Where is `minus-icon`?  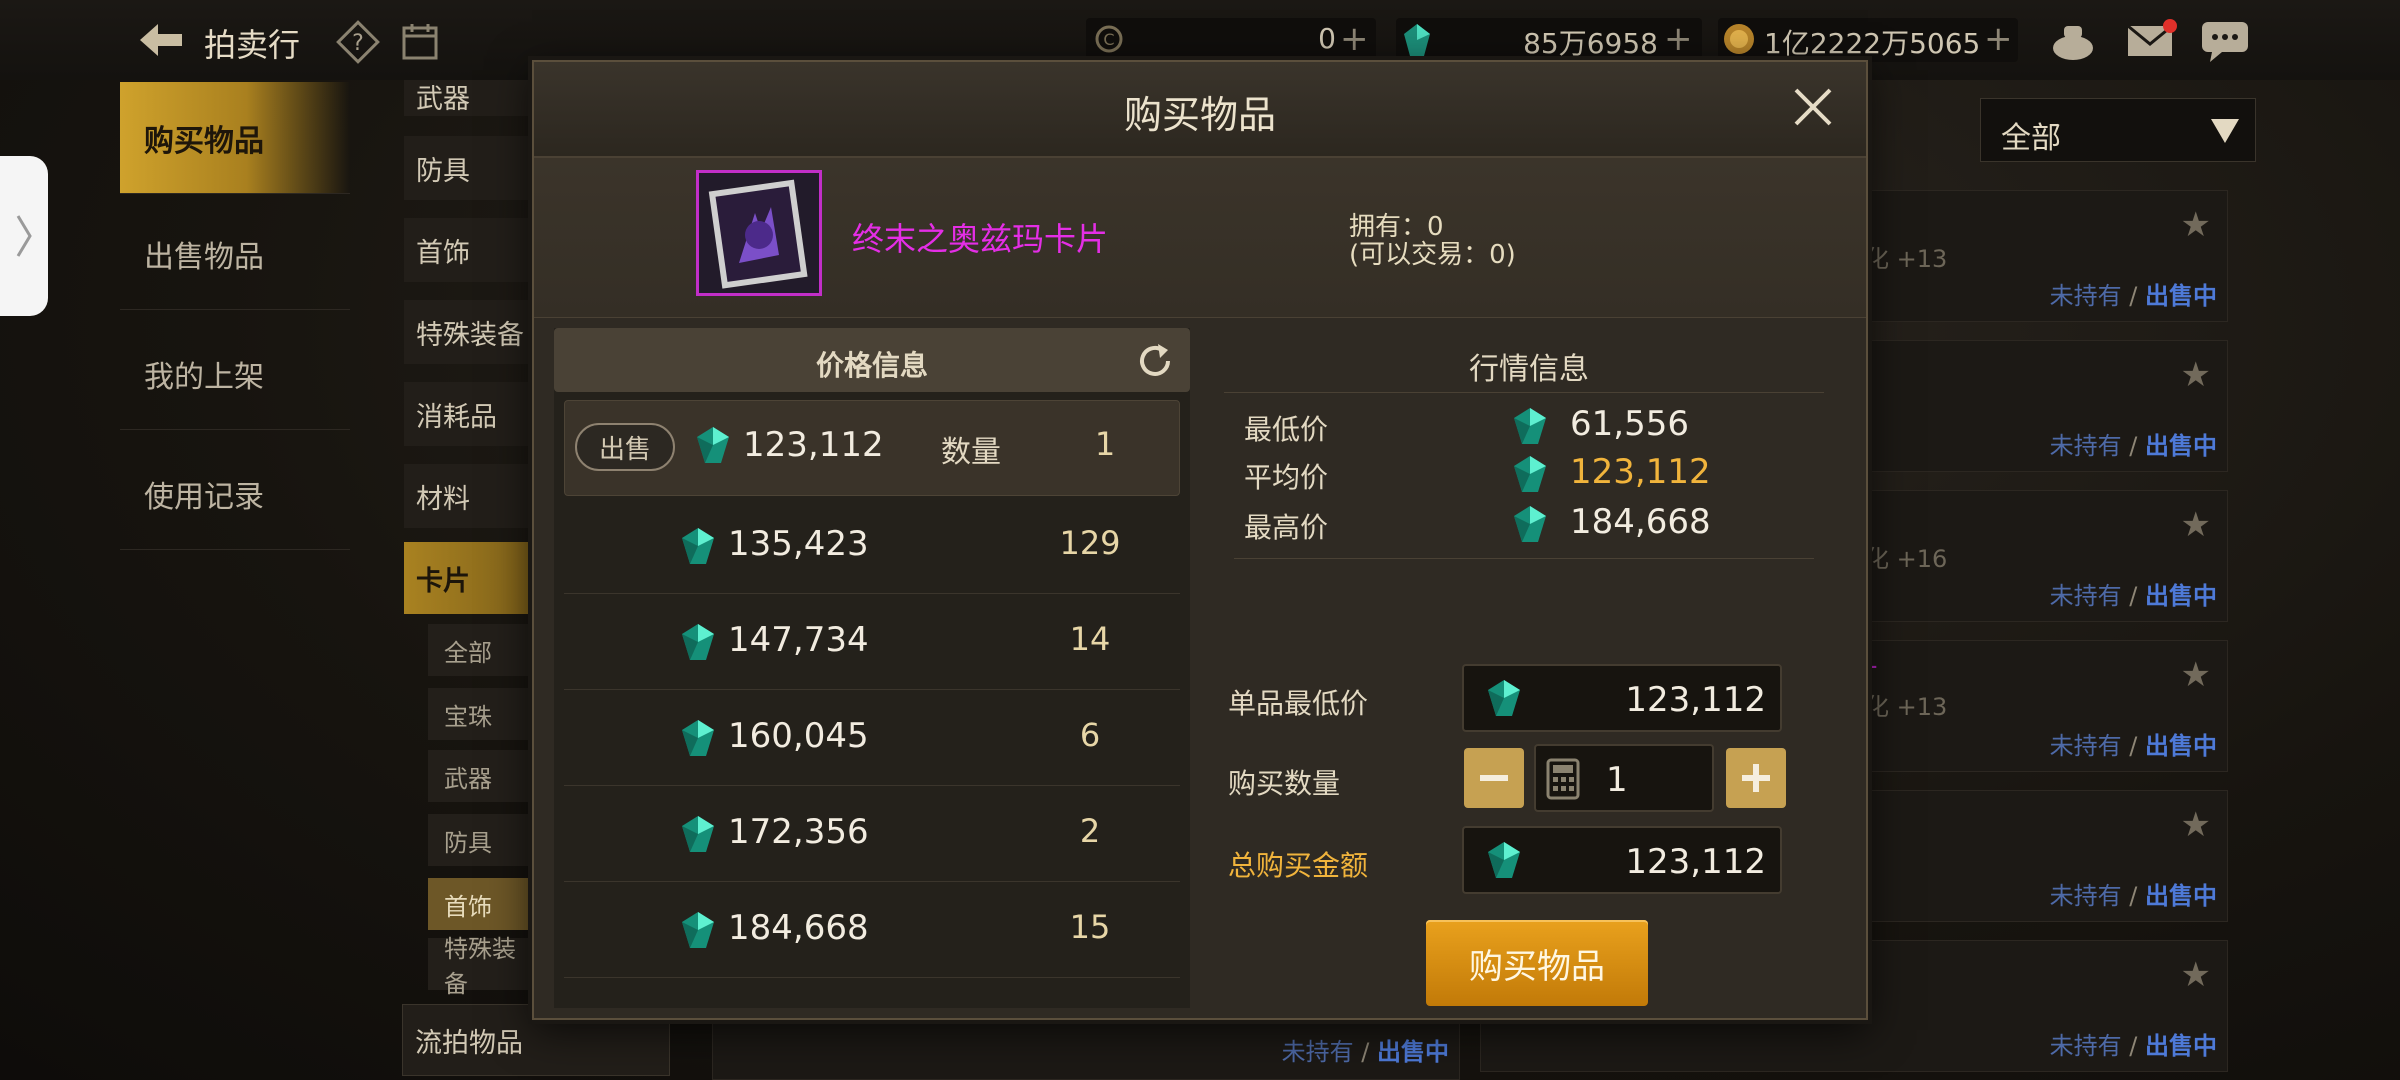 minus-icon is located at coordinates (1494, 778).